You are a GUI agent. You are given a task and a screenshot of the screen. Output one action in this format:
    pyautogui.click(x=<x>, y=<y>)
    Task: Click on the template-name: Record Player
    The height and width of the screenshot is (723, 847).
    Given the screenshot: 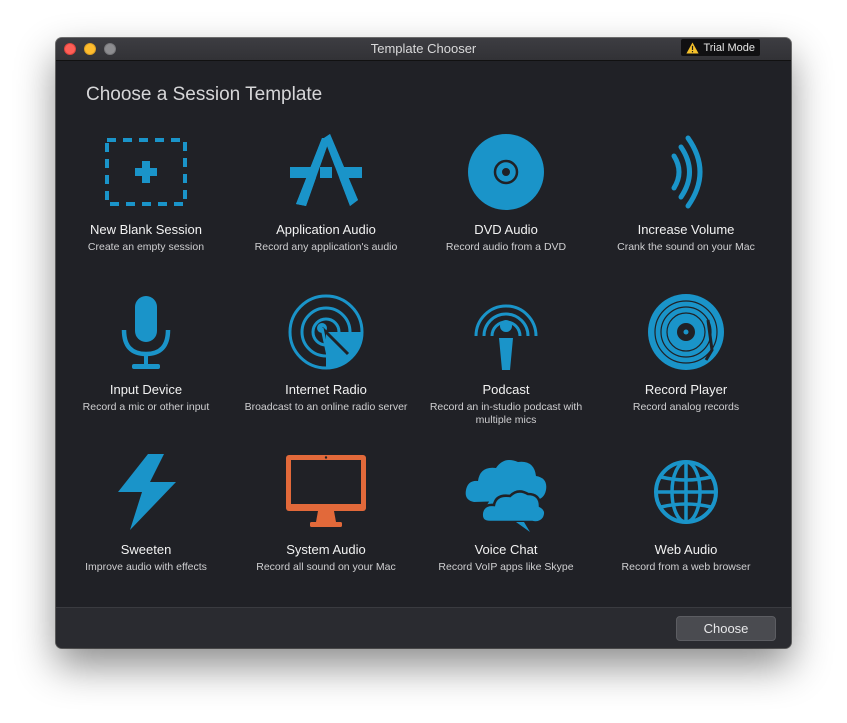 What is the action you would take?
    pyautogui.click(x=686, y=389)
    